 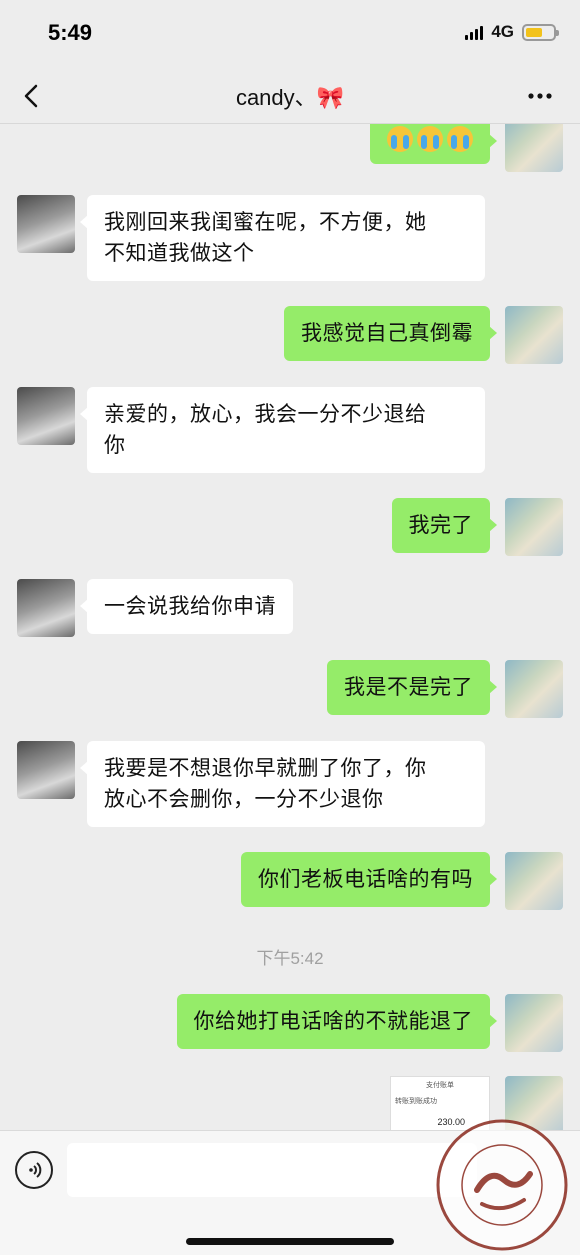 I want to click on voice-button, so click(x=34, y=1170).